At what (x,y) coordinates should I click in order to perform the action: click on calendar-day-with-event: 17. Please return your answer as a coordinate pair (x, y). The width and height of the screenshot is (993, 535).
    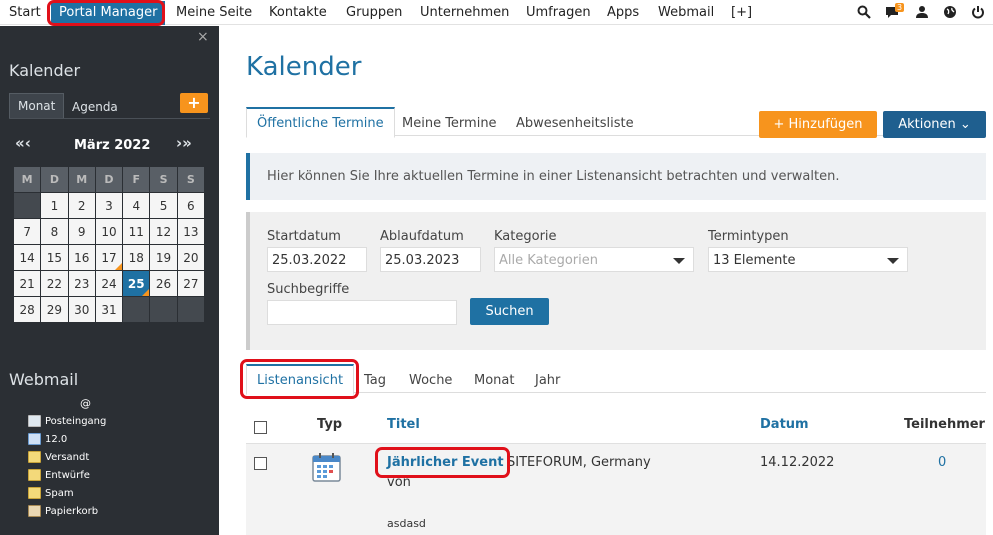
    Looking at the image, I should click on (109, 257).